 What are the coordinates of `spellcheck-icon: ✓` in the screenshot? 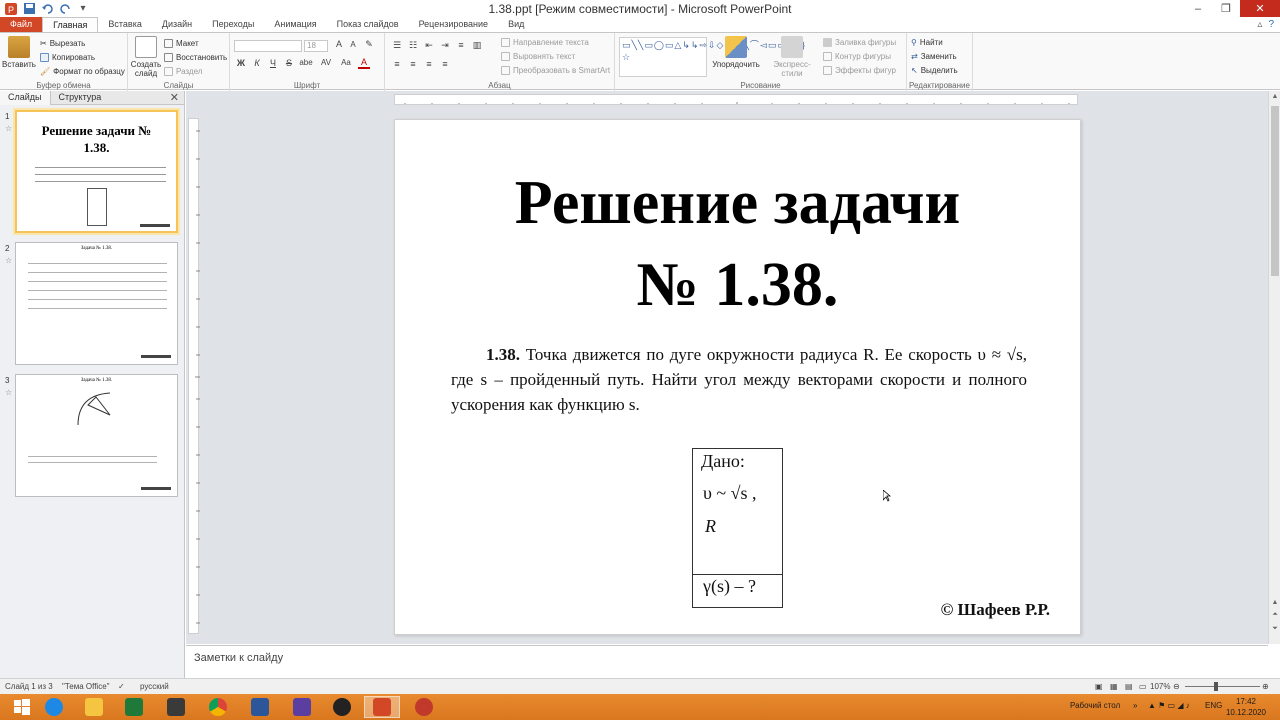 It's located at (121, 686).